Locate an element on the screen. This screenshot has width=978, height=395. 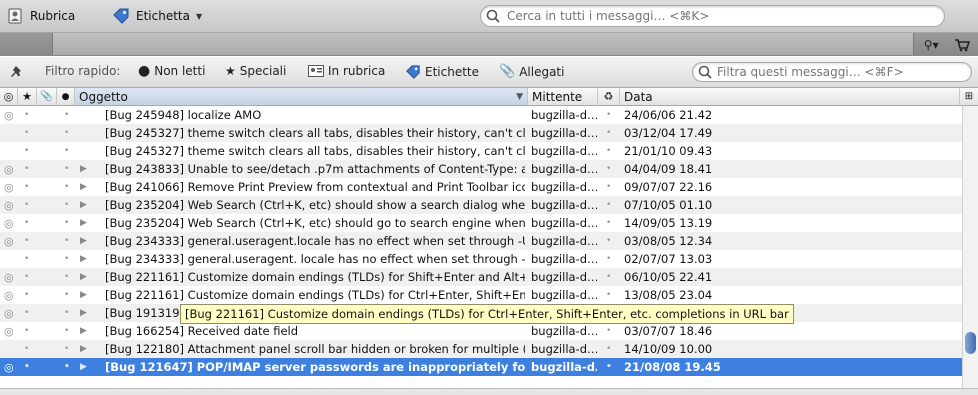
column-sender: Mittente is located at coordinates (563, 96).